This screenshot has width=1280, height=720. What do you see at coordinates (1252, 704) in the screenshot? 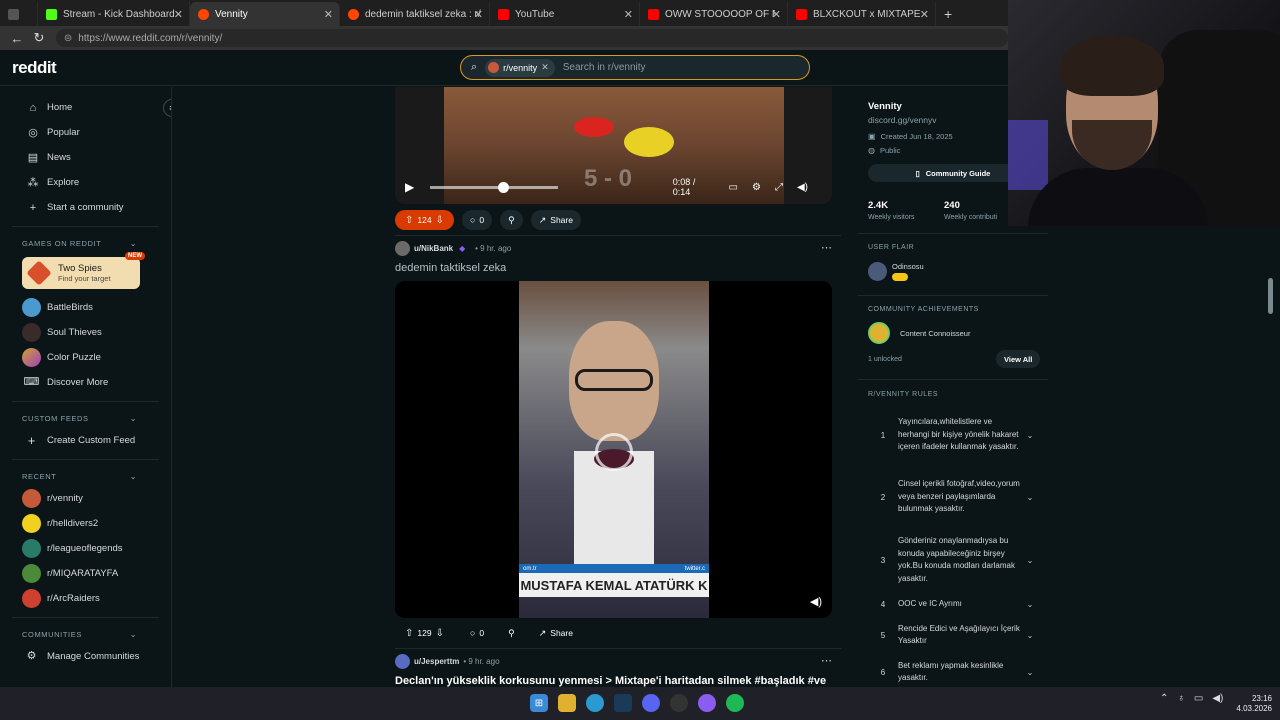
I see `system-clock: 23:16 4.03.2026` at bounding box center [1252, 704].